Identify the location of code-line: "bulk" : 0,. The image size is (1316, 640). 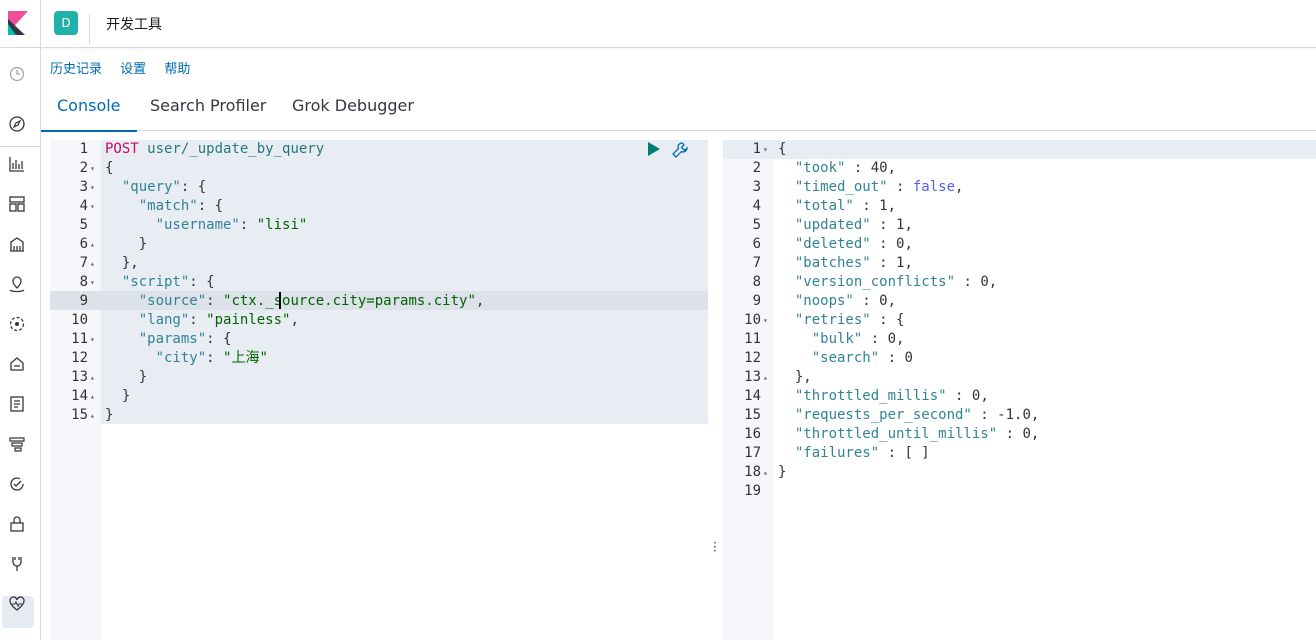
(858, 339).